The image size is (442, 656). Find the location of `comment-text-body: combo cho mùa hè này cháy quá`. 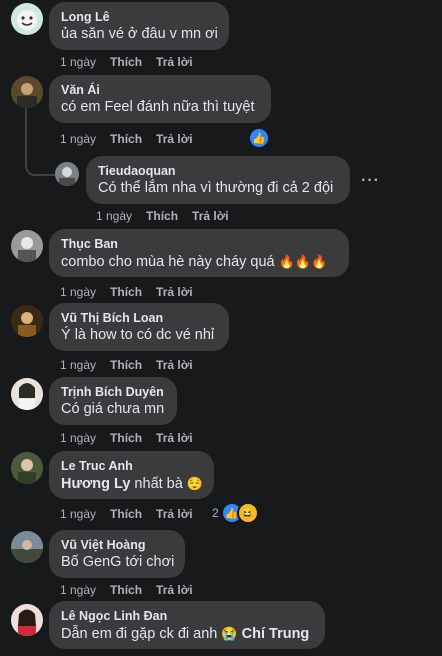

comment-text-body: combo cho mùa hè này cháy quá is located at coordinates (168, 262).